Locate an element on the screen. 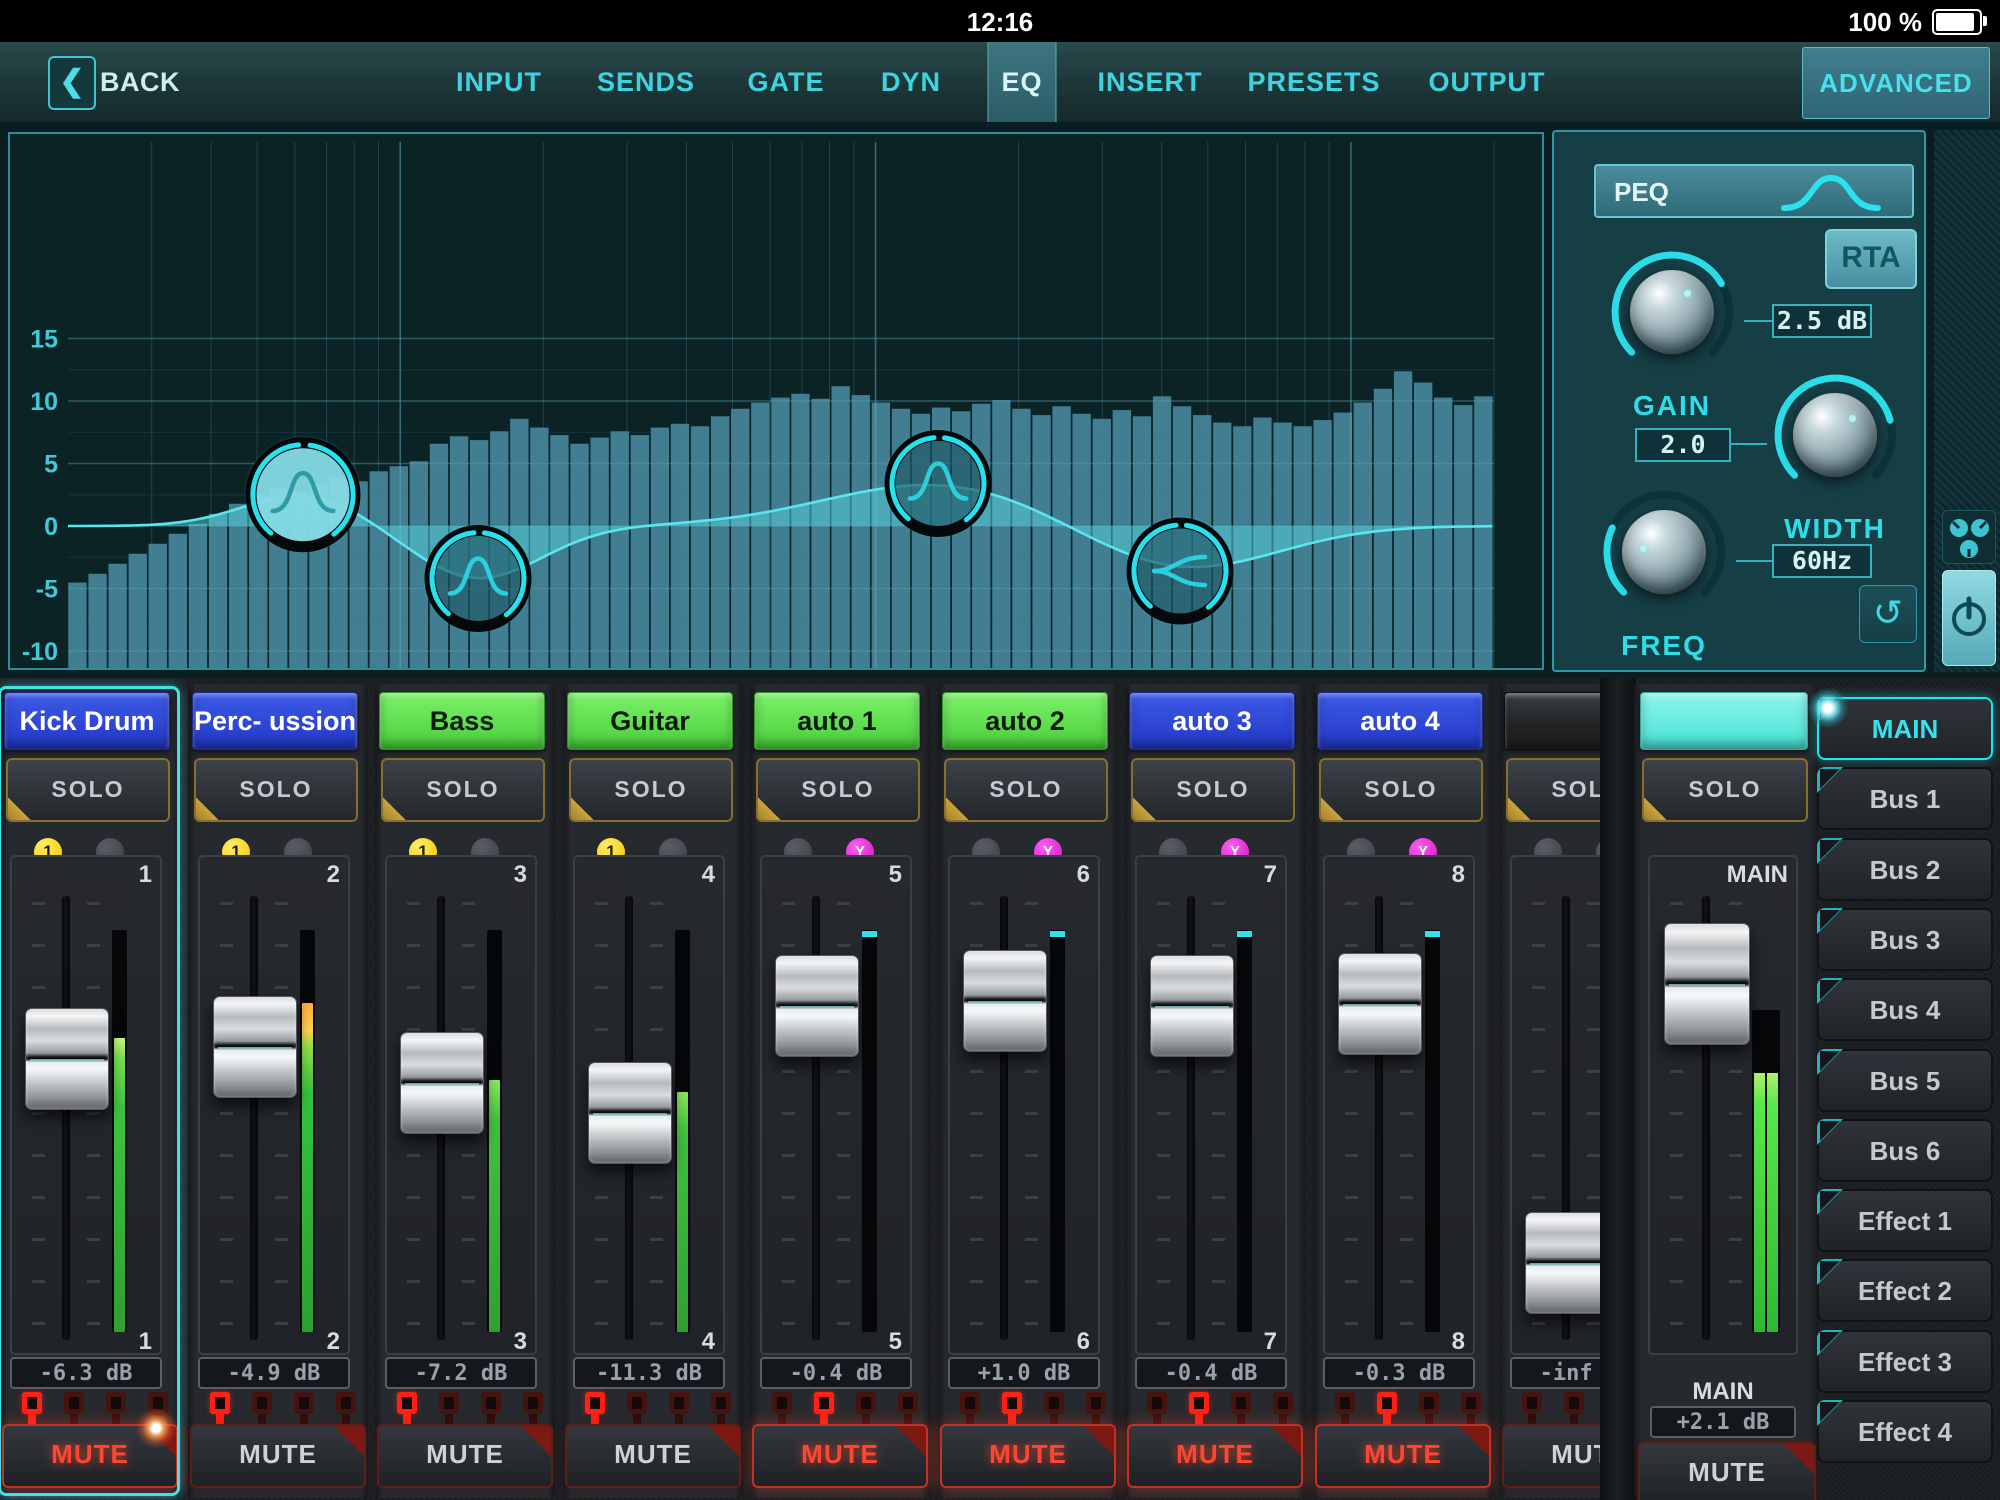  gain-knob is located at coordinates (1672, 312).